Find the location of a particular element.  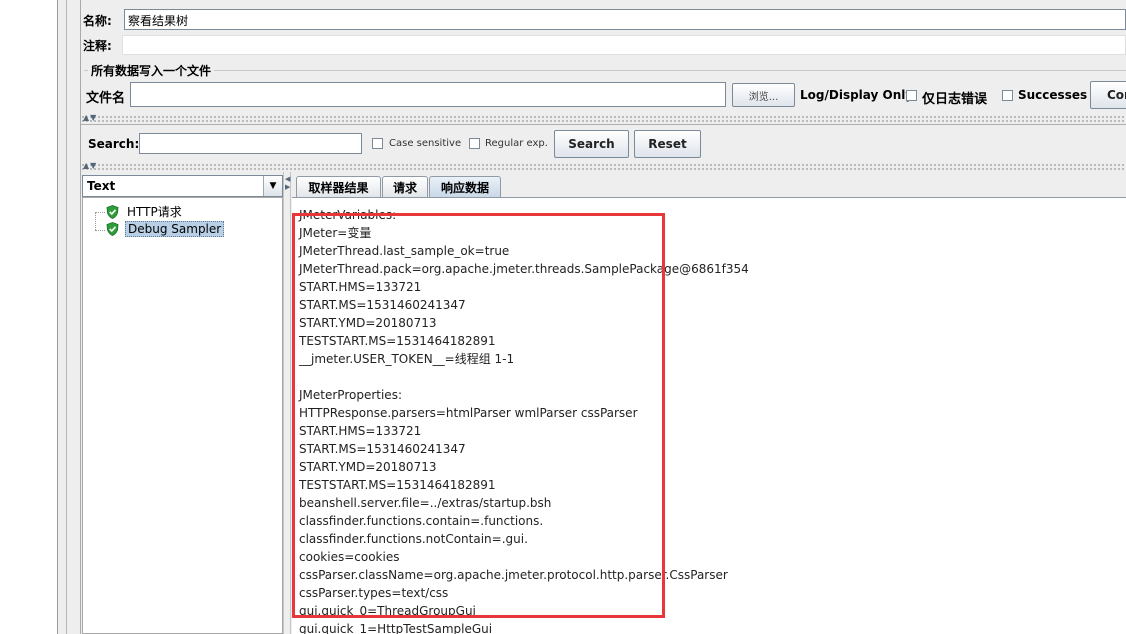

response-line: classfinder.functions.notContain=.gui. is located at coordinates (413, 539).